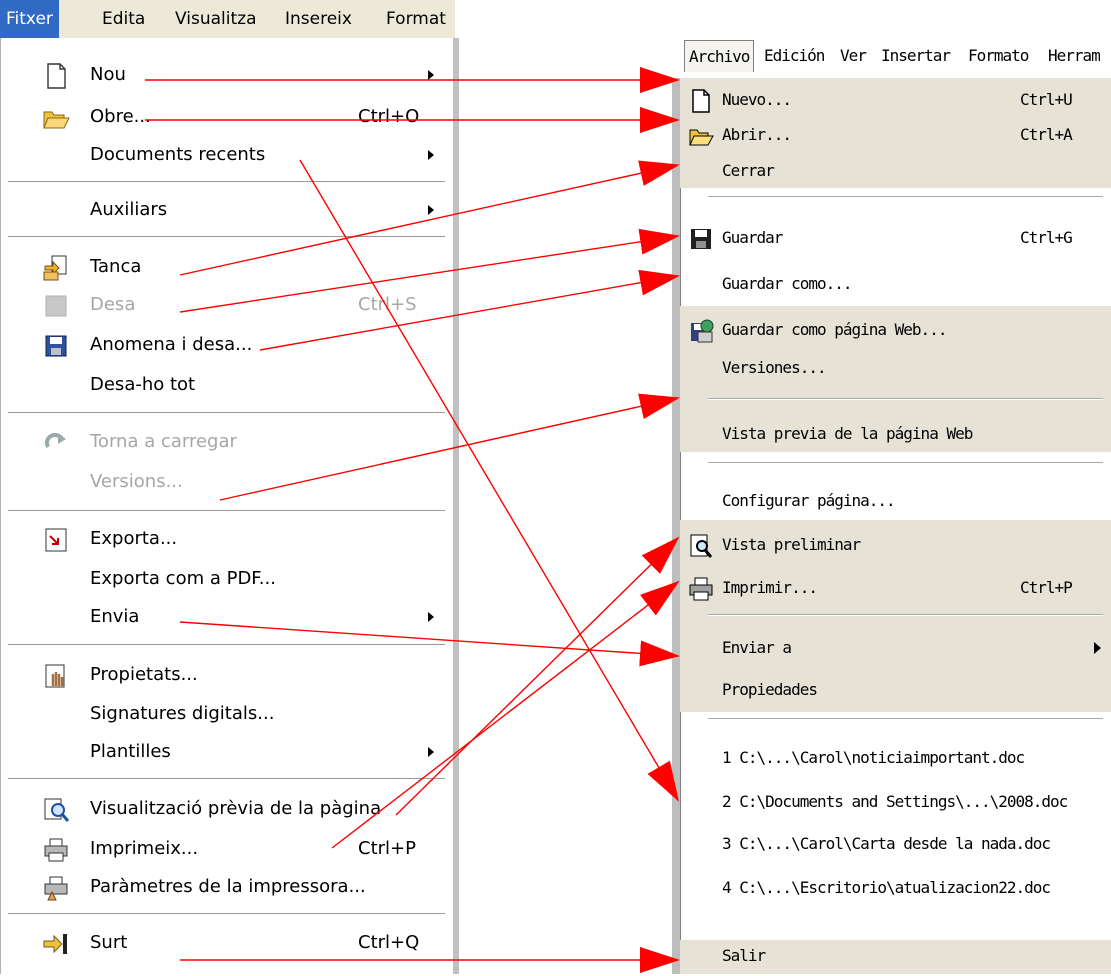 Image resolution: width=1111 pixels, height=976 pixels. What do you see at coordinates (770, 689) in the screenshot?
I see `menu-item-label: Propiedades` at bounding box center [770, 689].